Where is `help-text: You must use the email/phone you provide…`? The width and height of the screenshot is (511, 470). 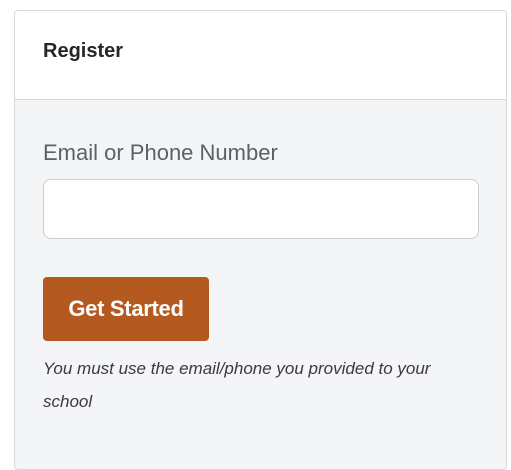
help-text: You must use the email/phone you provide… is located at coordinates (237, 385).